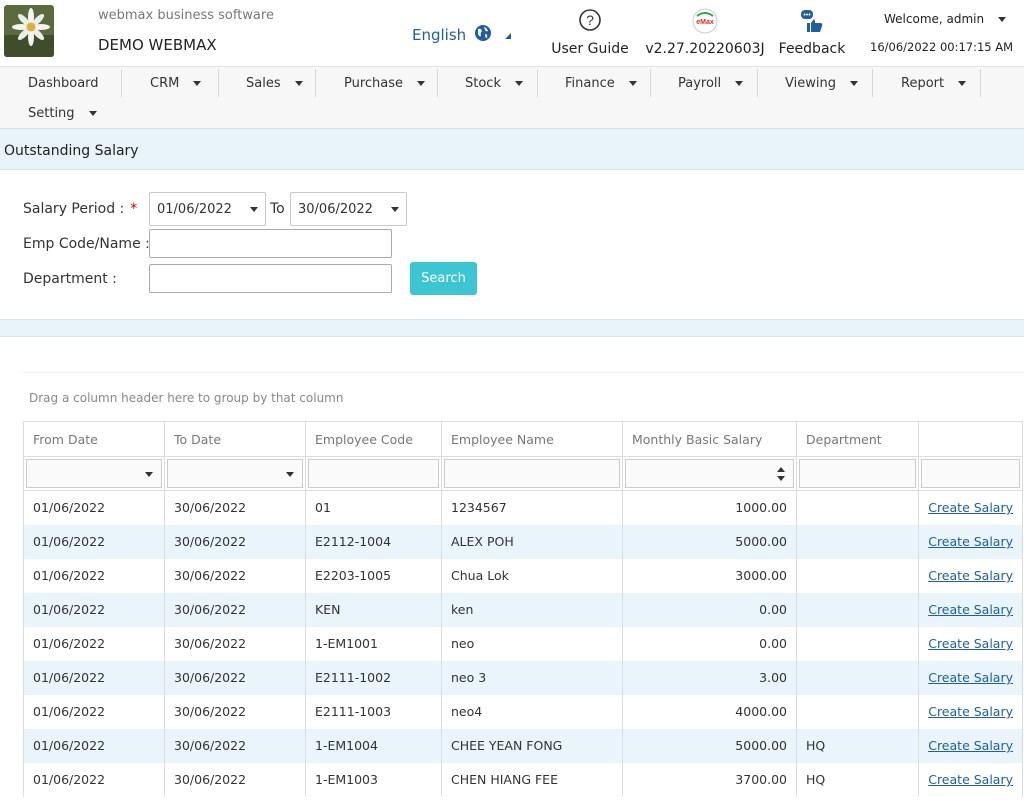  What do you see at coordinates (857, 439) in the screenshot?
I see `column-header-department: Department` at bounding box center [857, 439].